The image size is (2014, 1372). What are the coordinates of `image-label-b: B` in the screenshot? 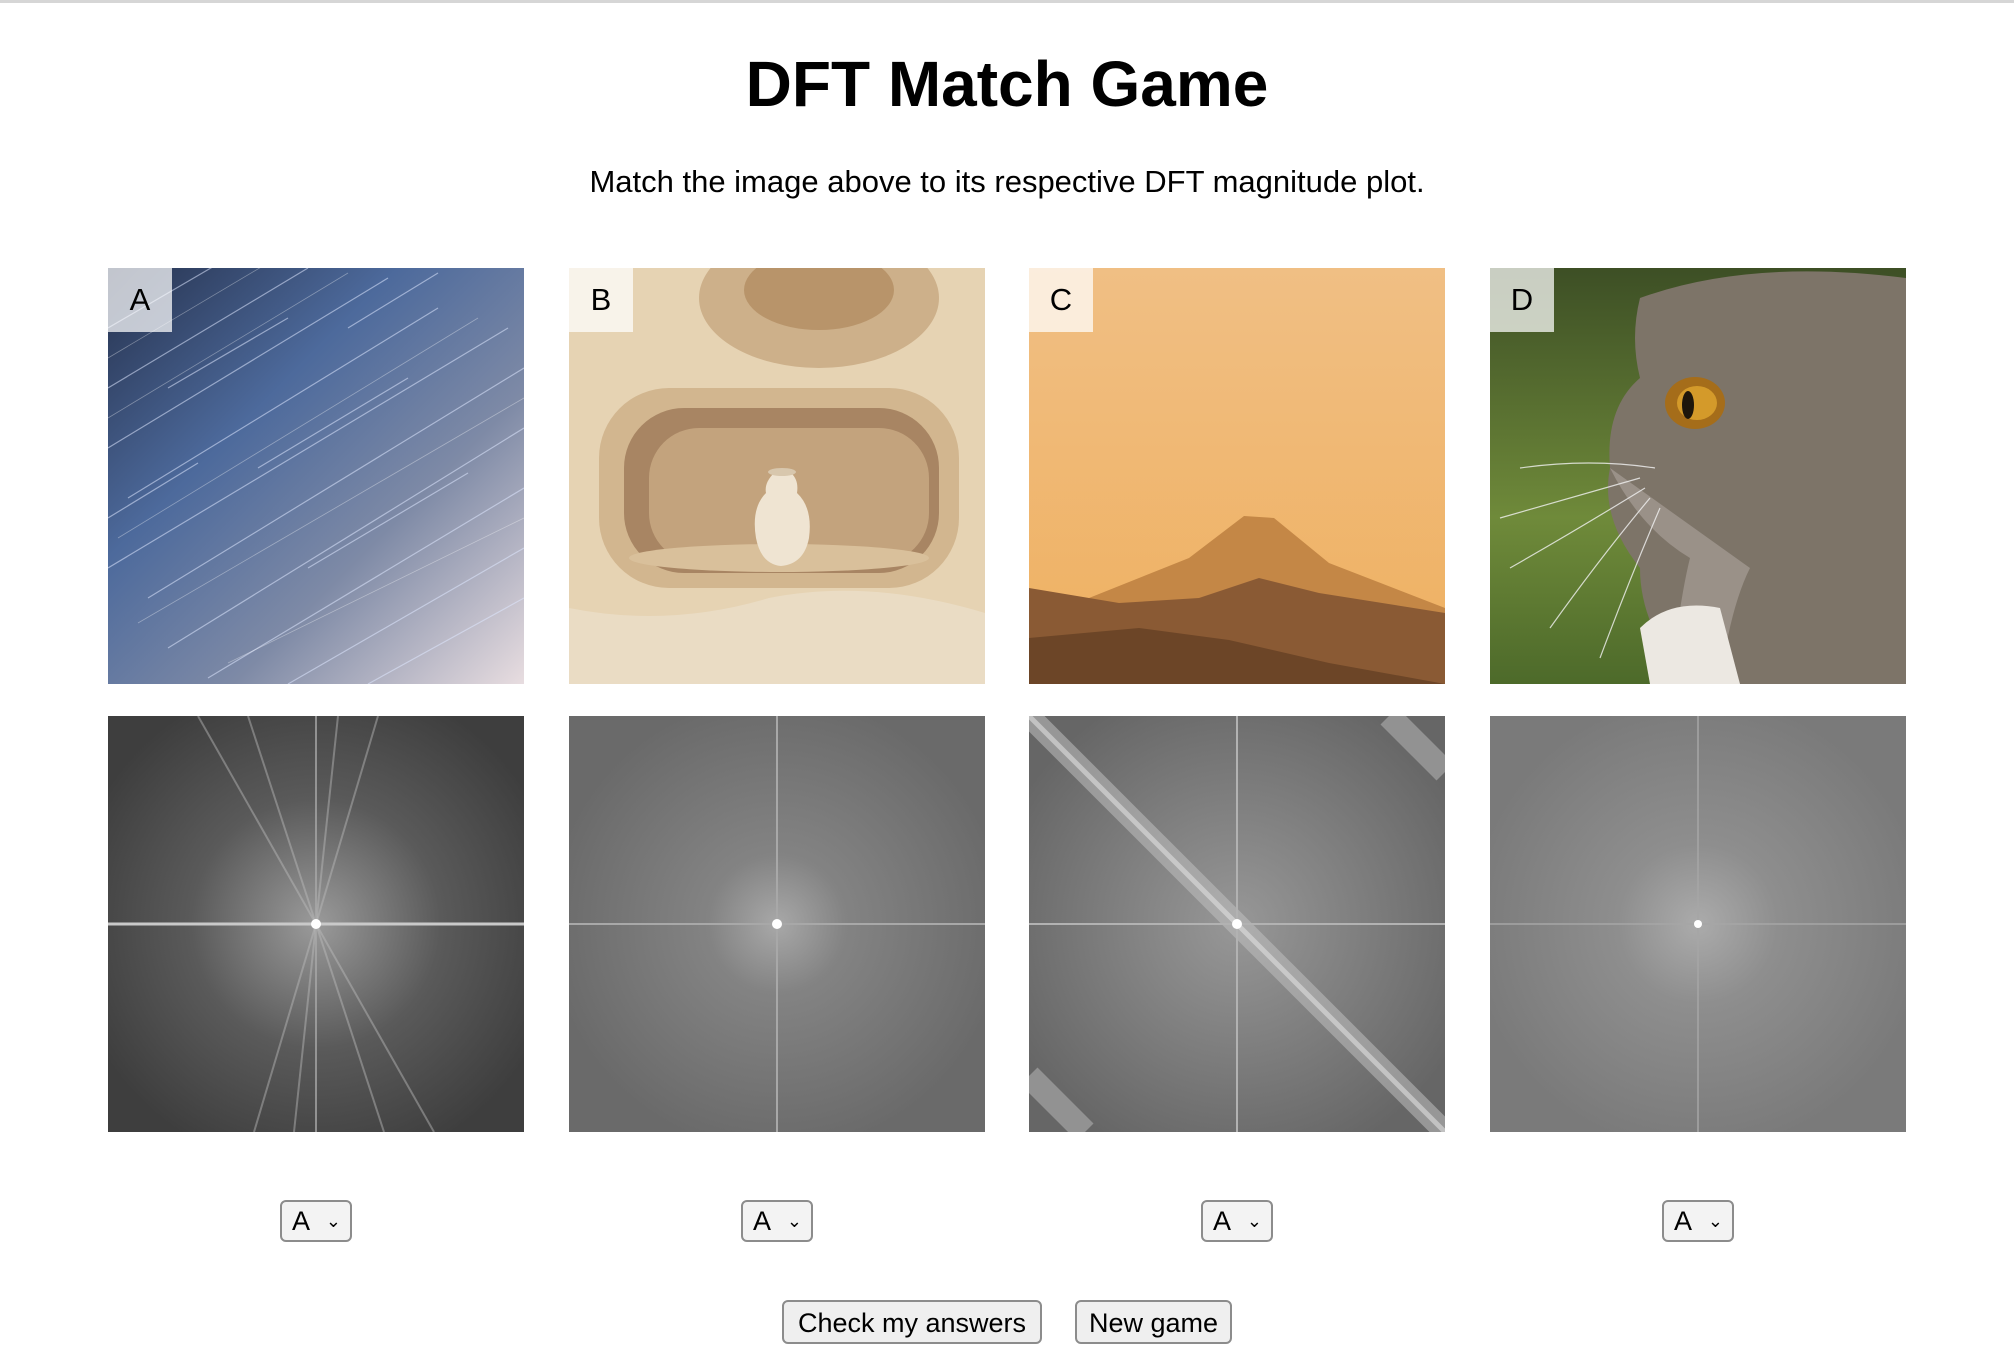 It's located at (601, 300).